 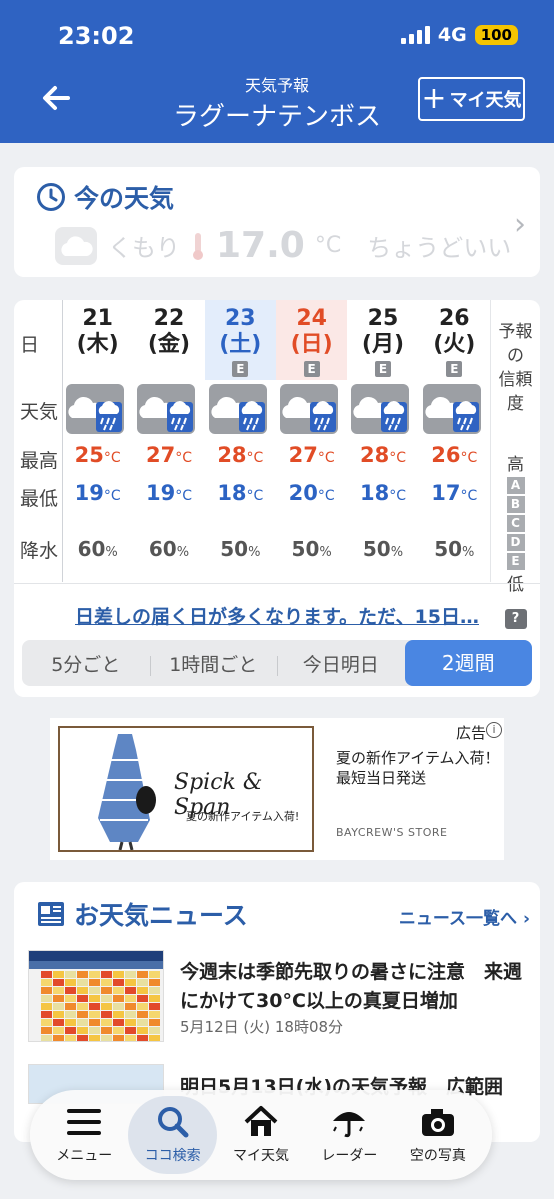 What do you see at coordinates (277, 583) in the screenshot?
I see `forecast-divider` at bounding box center [277, 583].